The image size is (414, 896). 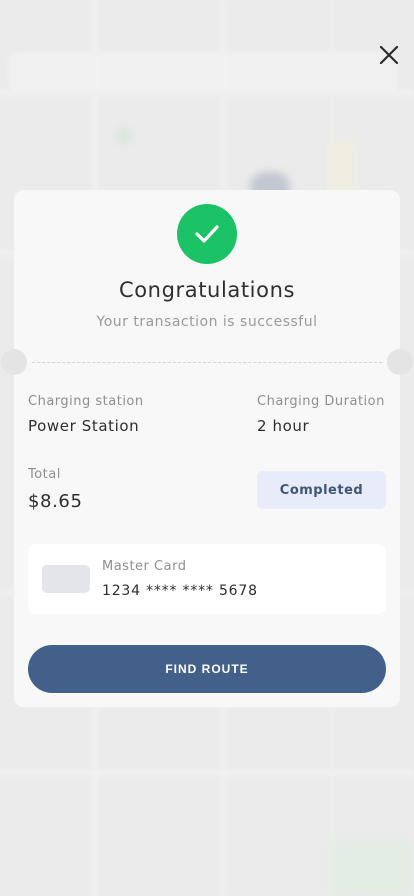 I want to click on total-label: Total, so click(x=44, y=474).